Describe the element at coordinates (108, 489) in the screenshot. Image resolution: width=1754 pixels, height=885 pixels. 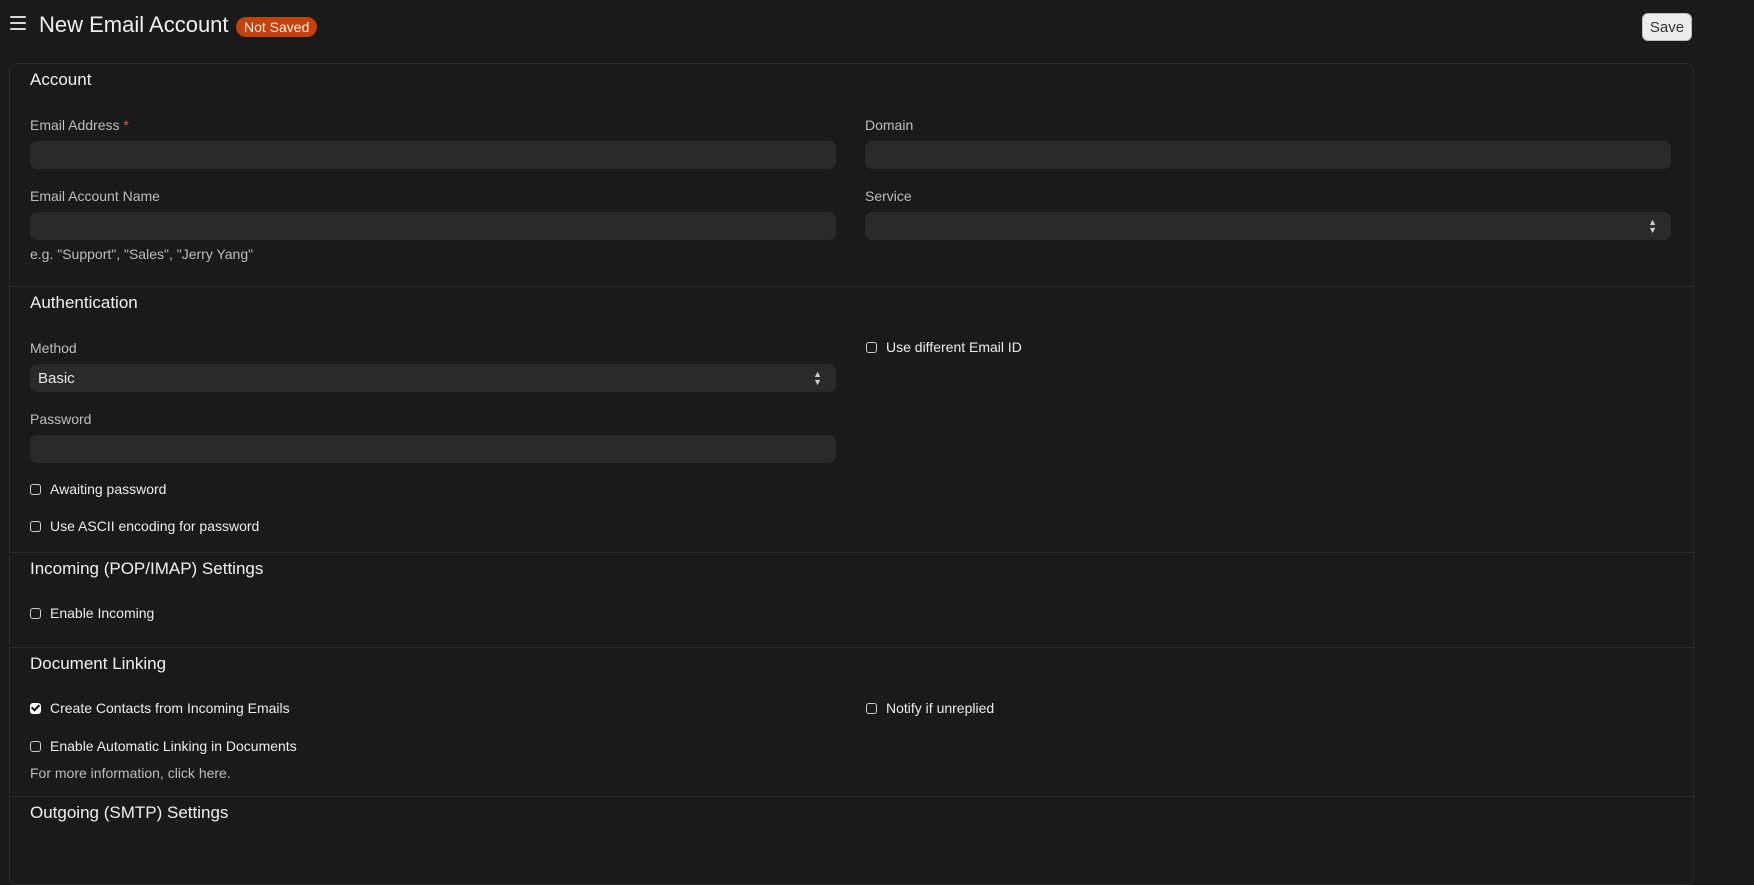
I see `checkbox-label: Awaiting password` at that location.